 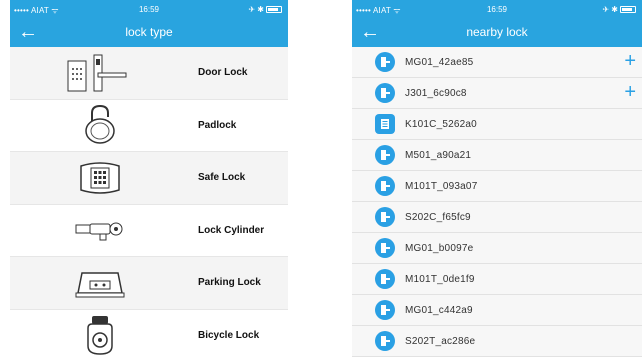 I want to click on lock-name: MG01_42ae85, so click(x=439, y=62).